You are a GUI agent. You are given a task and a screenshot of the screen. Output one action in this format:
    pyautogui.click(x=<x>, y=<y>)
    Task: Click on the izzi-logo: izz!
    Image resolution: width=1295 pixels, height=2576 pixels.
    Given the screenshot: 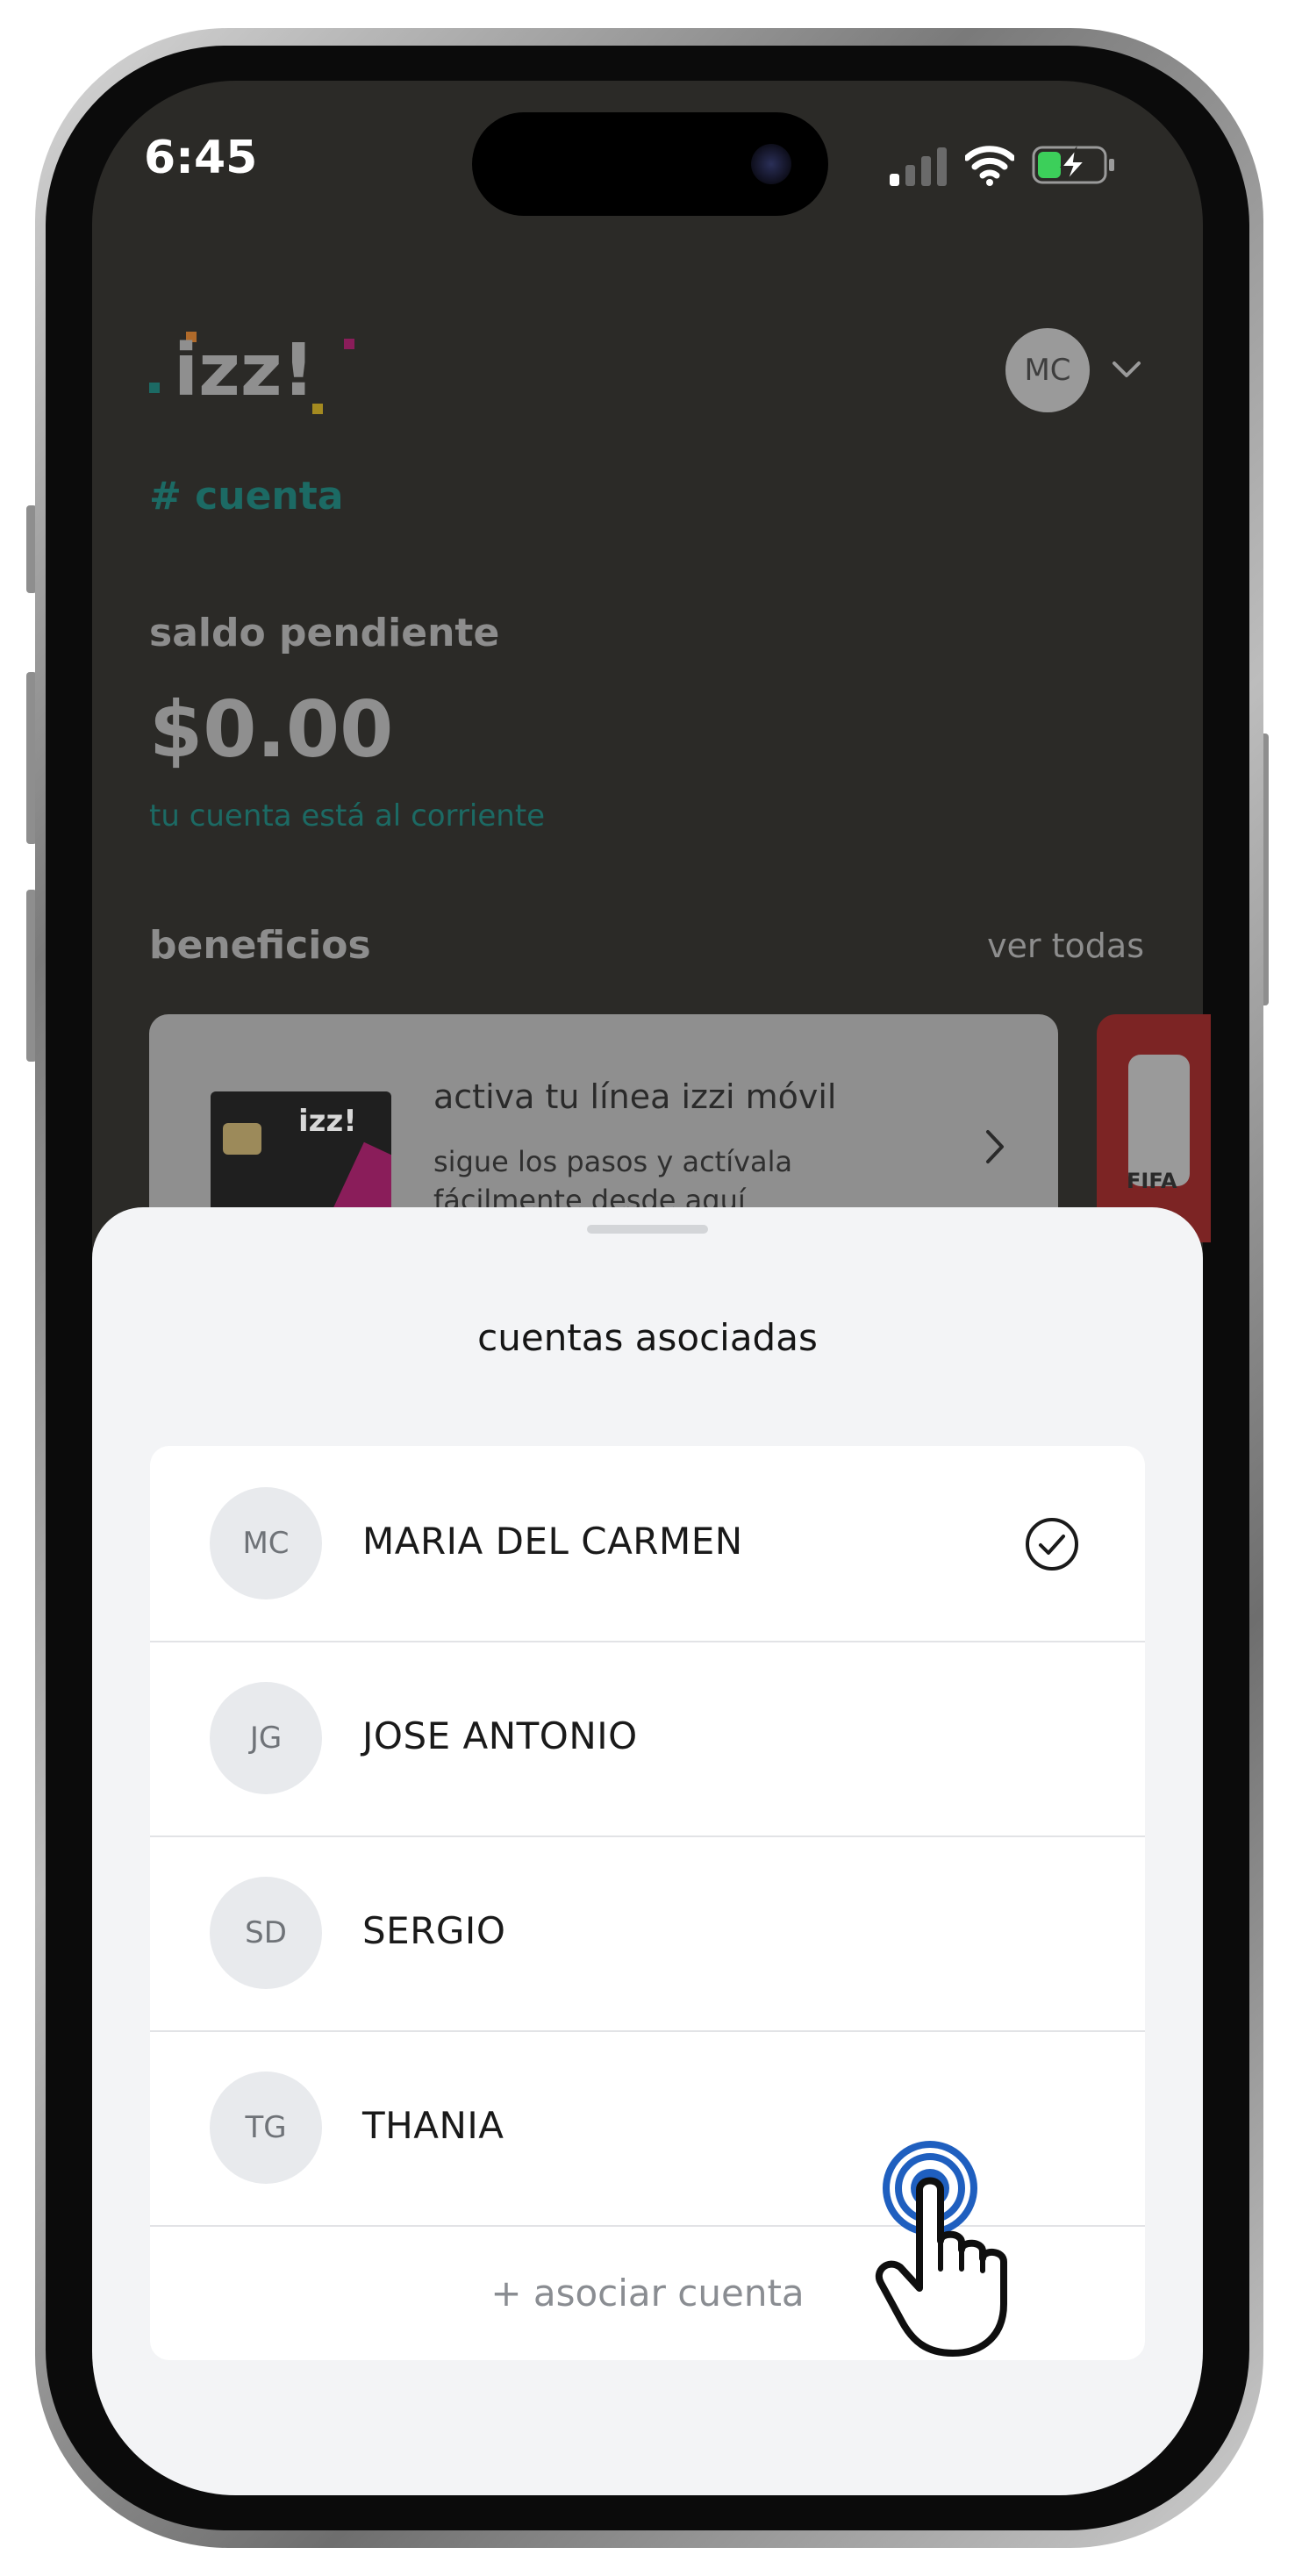 What is the action you would take?
    pyautogui.click(x=252, y=371)
    